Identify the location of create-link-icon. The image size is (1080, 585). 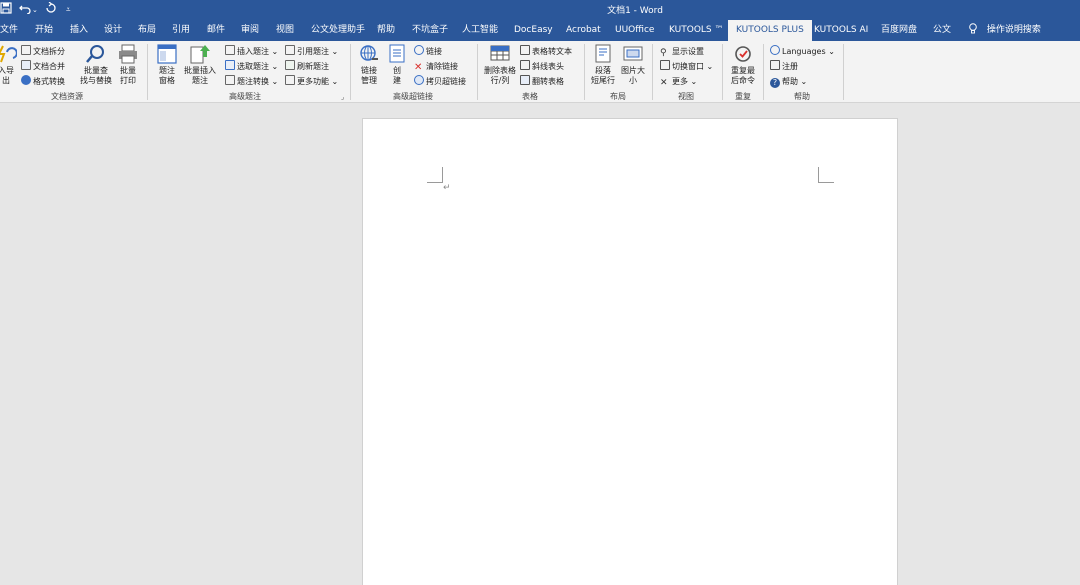
(397, 54).